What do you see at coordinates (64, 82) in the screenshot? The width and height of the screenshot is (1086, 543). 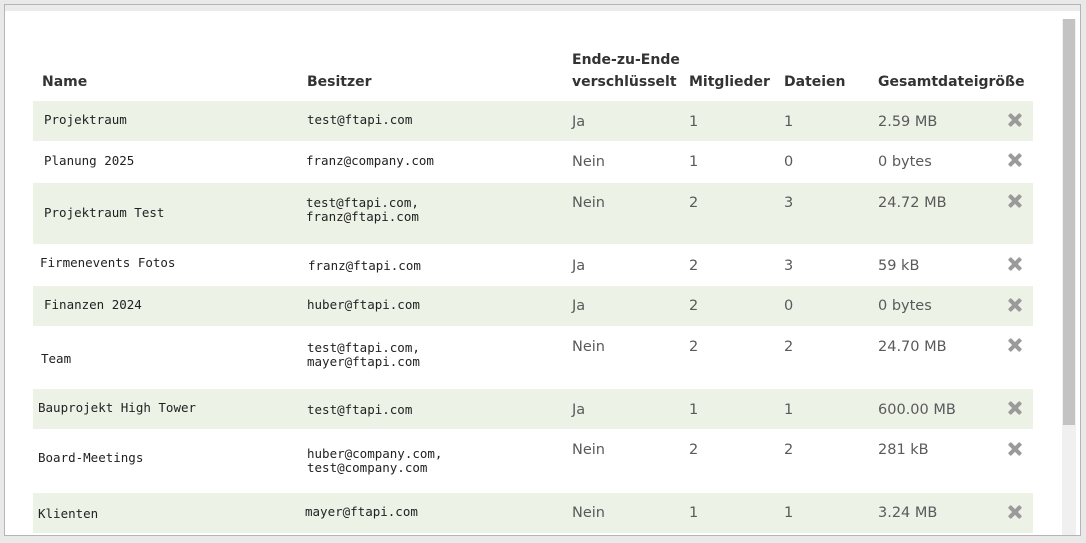 I see `header-name: Name` at bounding box center [64, 82].